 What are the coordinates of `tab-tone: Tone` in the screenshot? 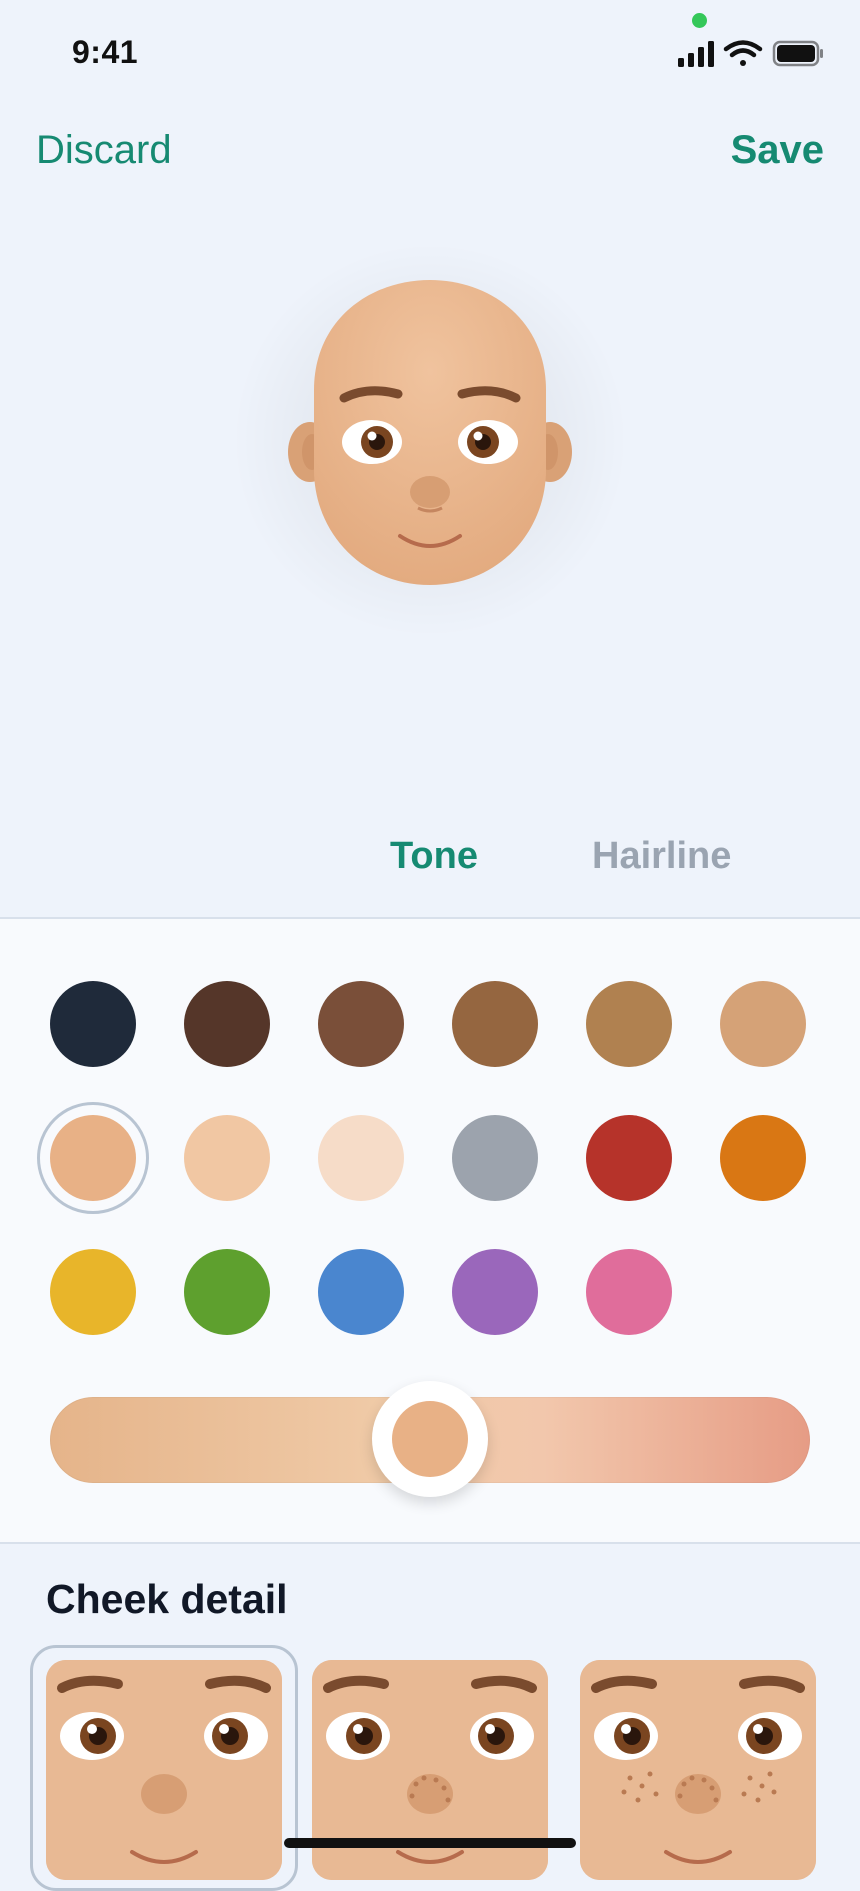 It's located at (434, 856).